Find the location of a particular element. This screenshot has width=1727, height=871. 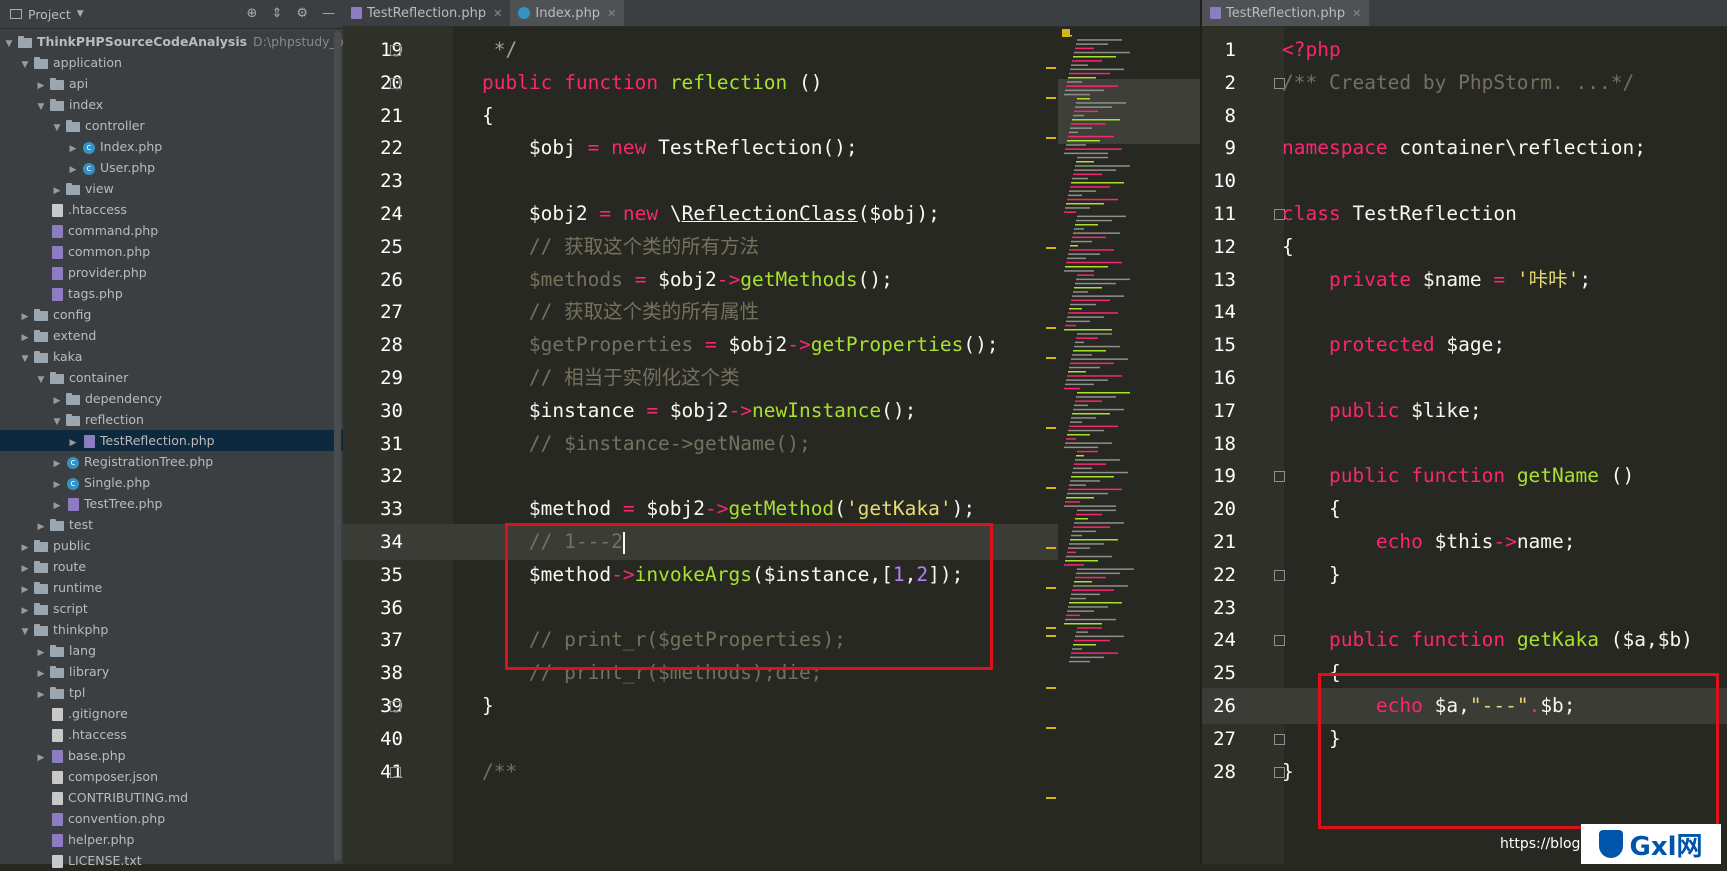

tree-item: ▶ lang is located at coordinates (171, 650).